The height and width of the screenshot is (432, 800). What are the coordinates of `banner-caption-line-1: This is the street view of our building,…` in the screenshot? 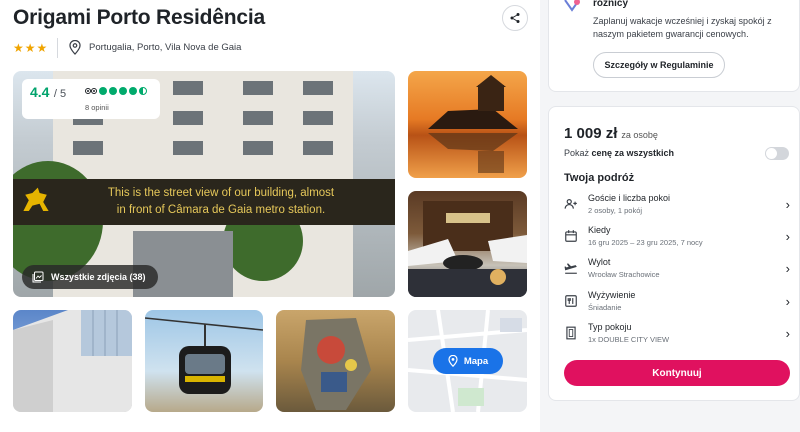 It's located at (221, 193).